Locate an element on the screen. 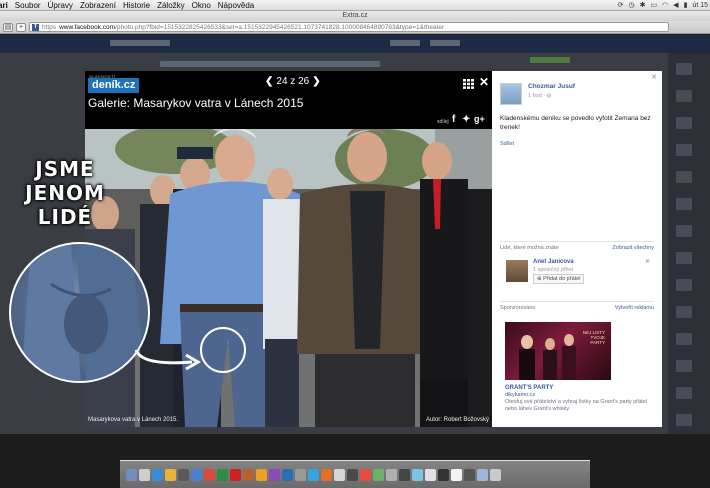 This screenshot has width=710, height=488. pointer-arrow-icon is located at coordinates (167, 360).